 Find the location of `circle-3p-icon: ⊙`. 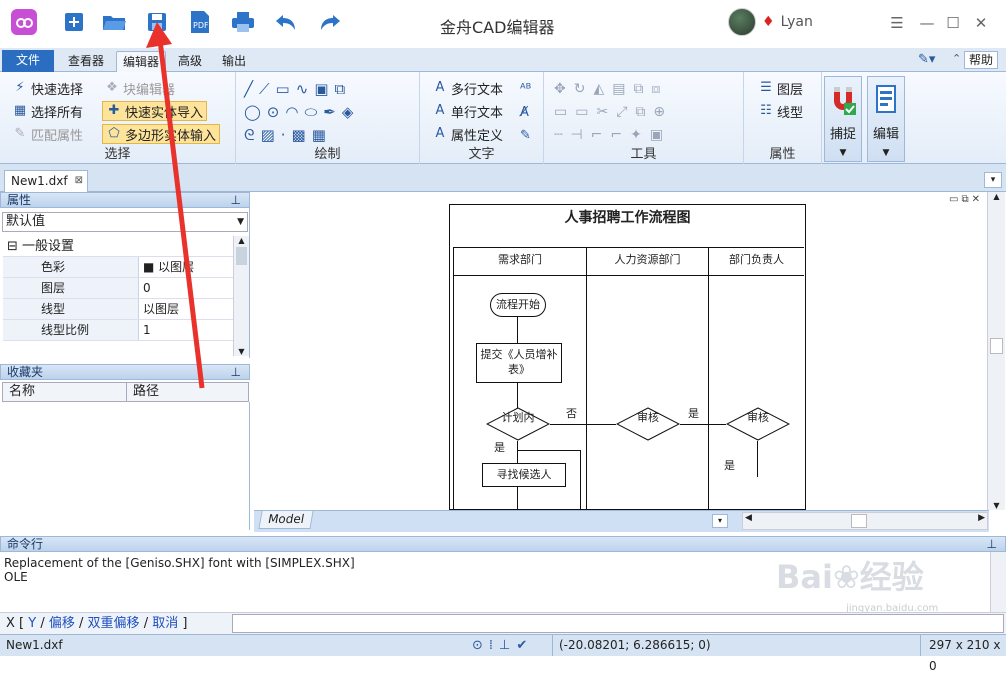

circle-3p-icon: ⊙ is located at coordinates (276, 112).